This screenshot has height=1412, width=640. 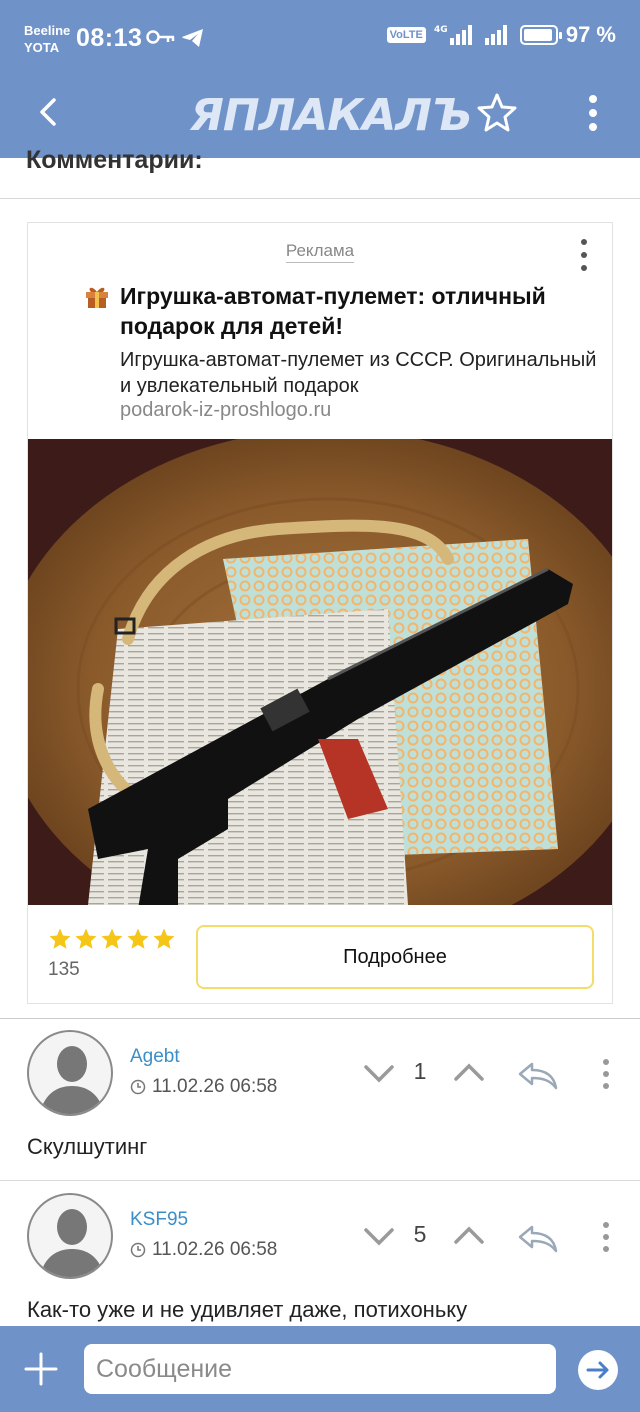 What do you see at coordinates (320, 38) in the screenshot?
I see `status-bar: Beeline YOTA 08:13 VoLTE 4G 97 %` at bounding box center [320, 38].